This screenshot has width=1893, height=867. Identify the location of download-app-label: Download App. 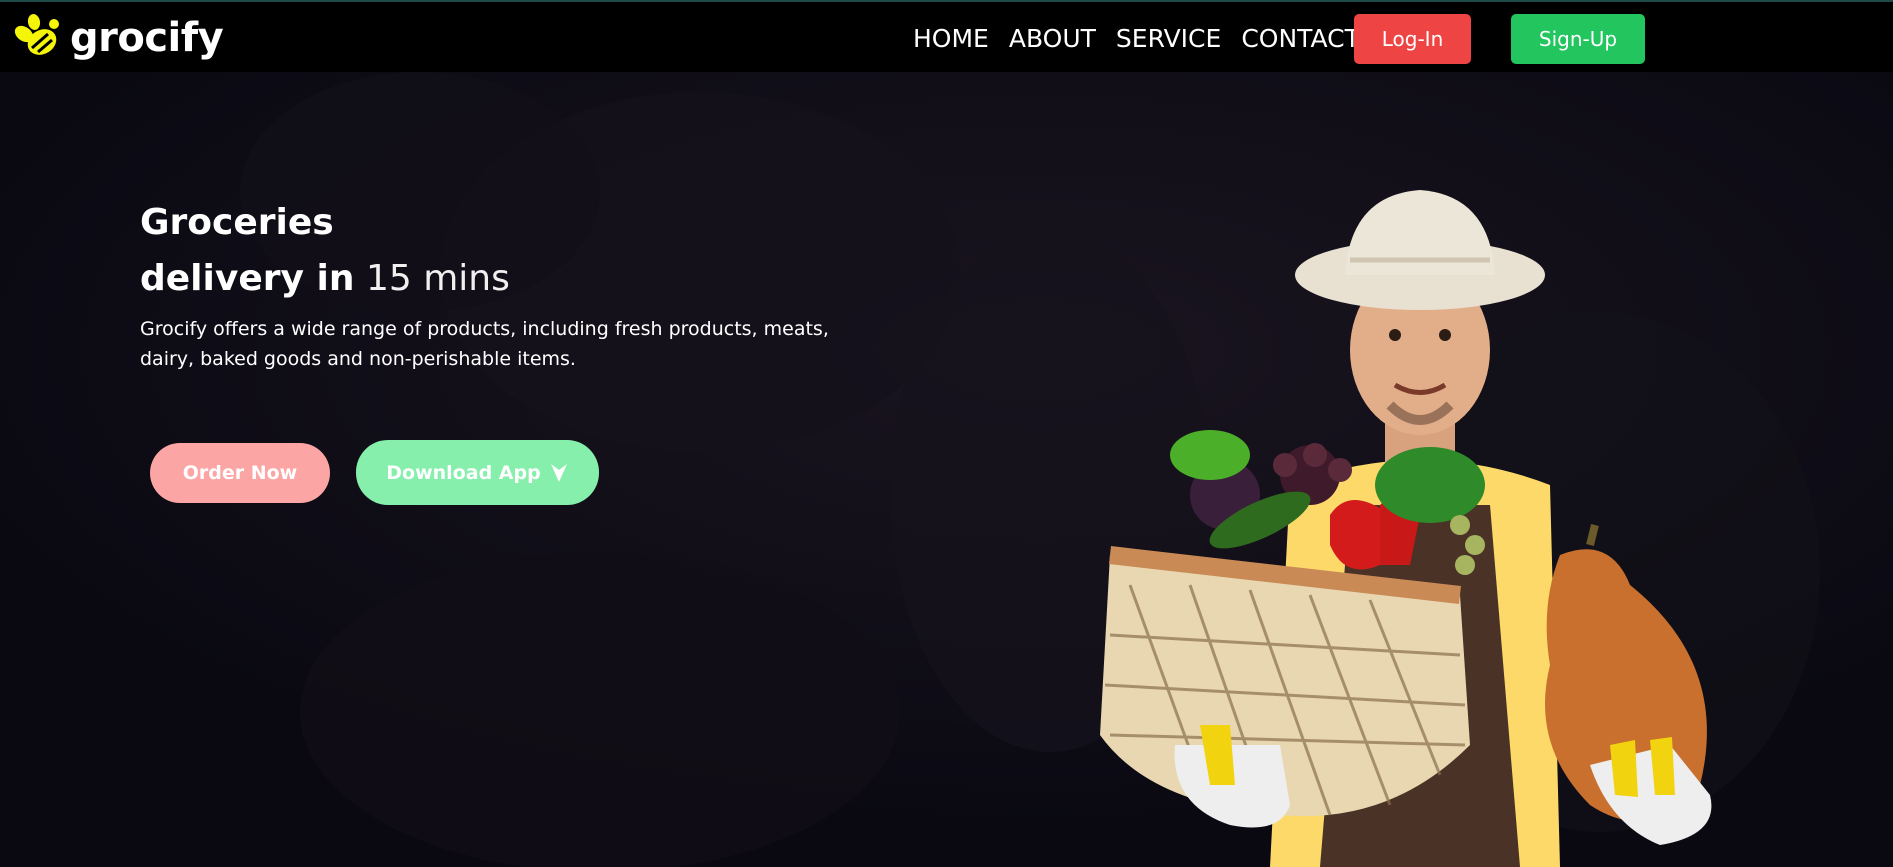
(463, 472).